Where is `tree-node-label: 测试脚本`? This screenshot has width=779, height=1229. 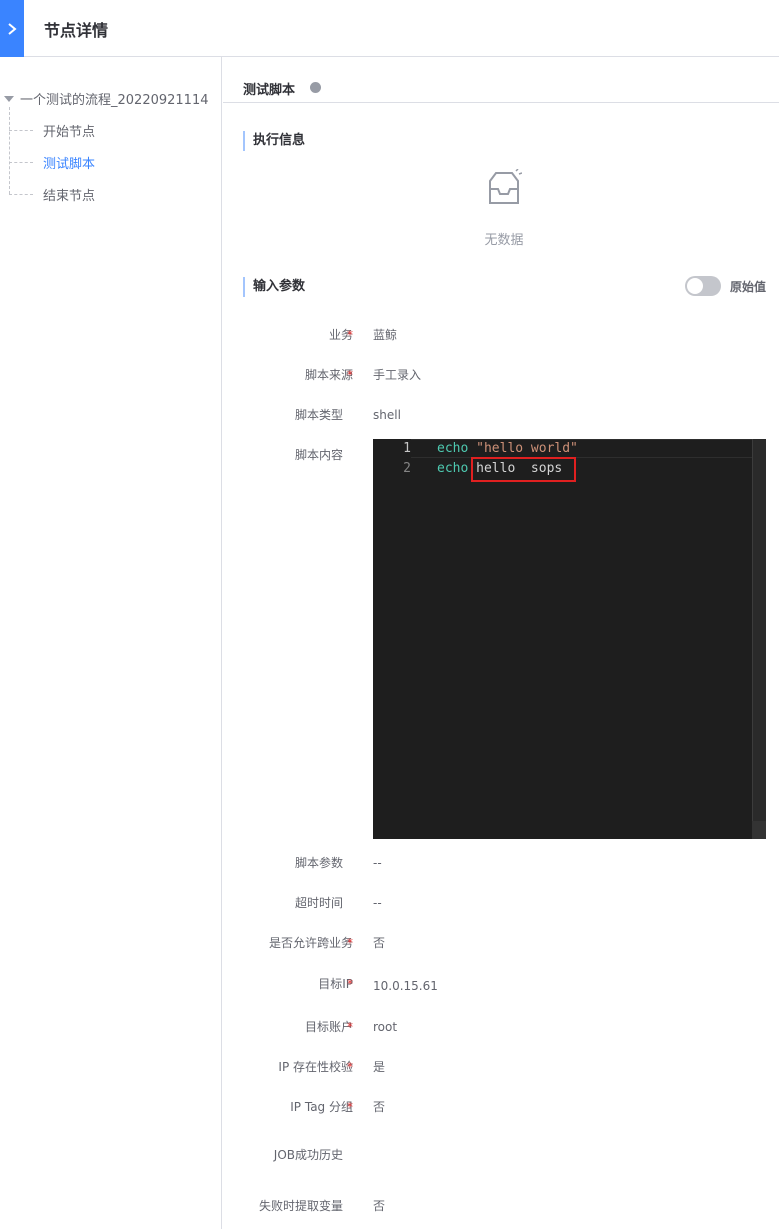 tree-node-label: 测试脚本 is located at coordinates (69, 164).